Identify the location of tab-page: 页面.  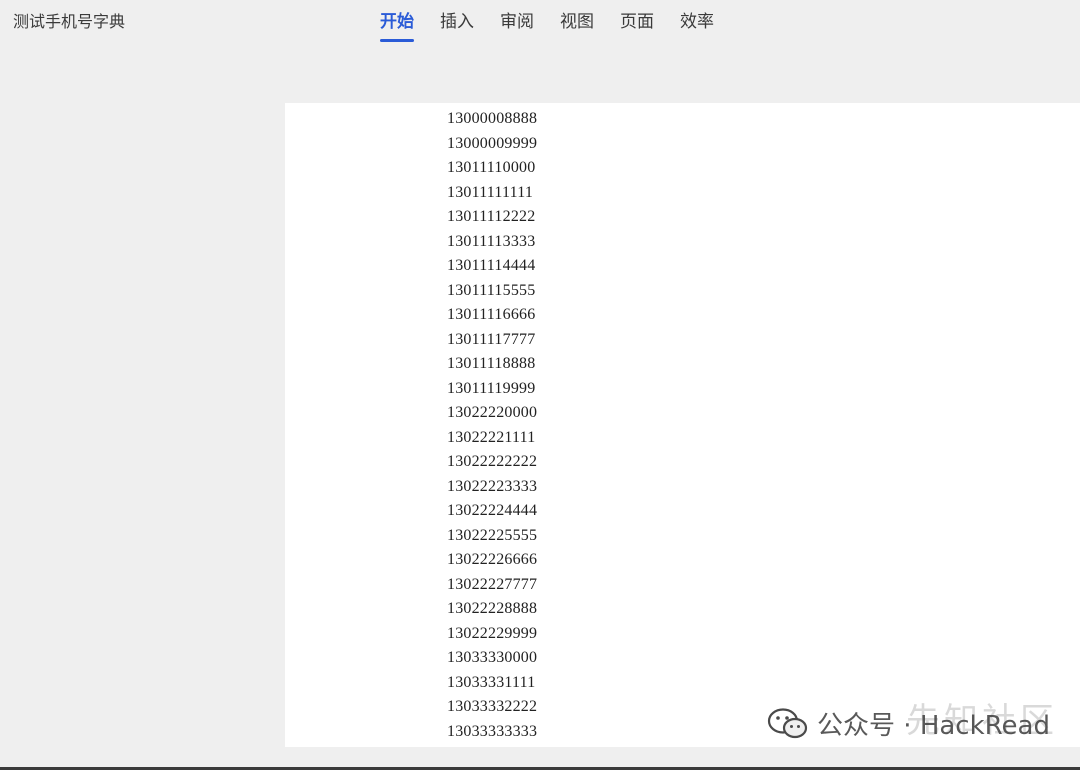
(637, 23).